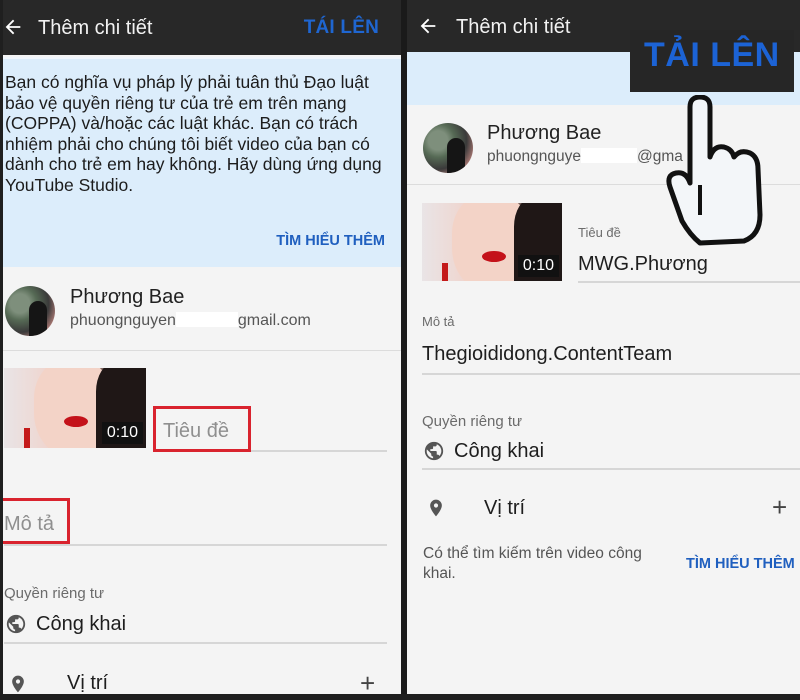  What do you see at coordinates (341, 28) in the screenshot?
I see `upload-button: TÁI LÊN` at bounding box center [341, 28].